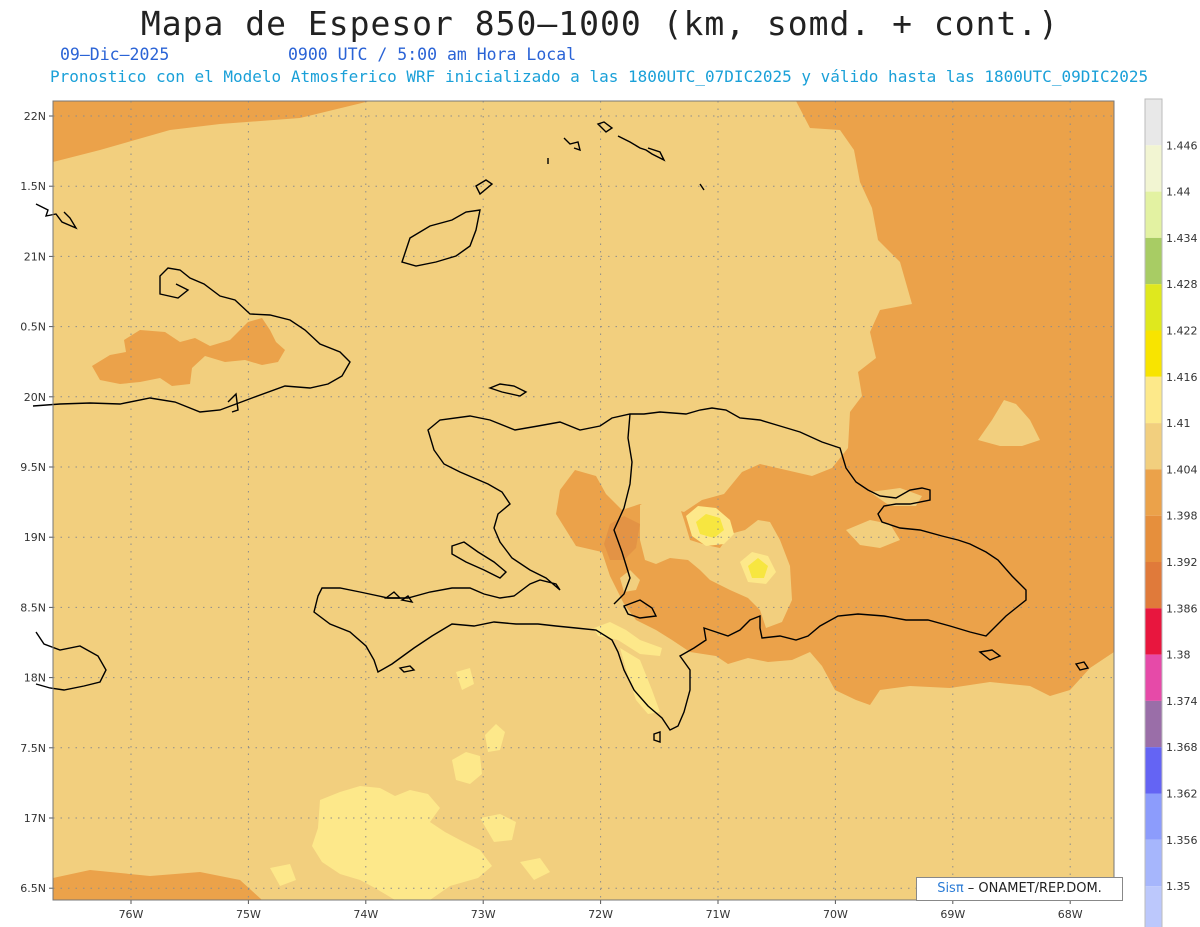  Describe the element at coordinates (1178, 423) in the screenshot. I see `legend-label: 1.41` at that location.